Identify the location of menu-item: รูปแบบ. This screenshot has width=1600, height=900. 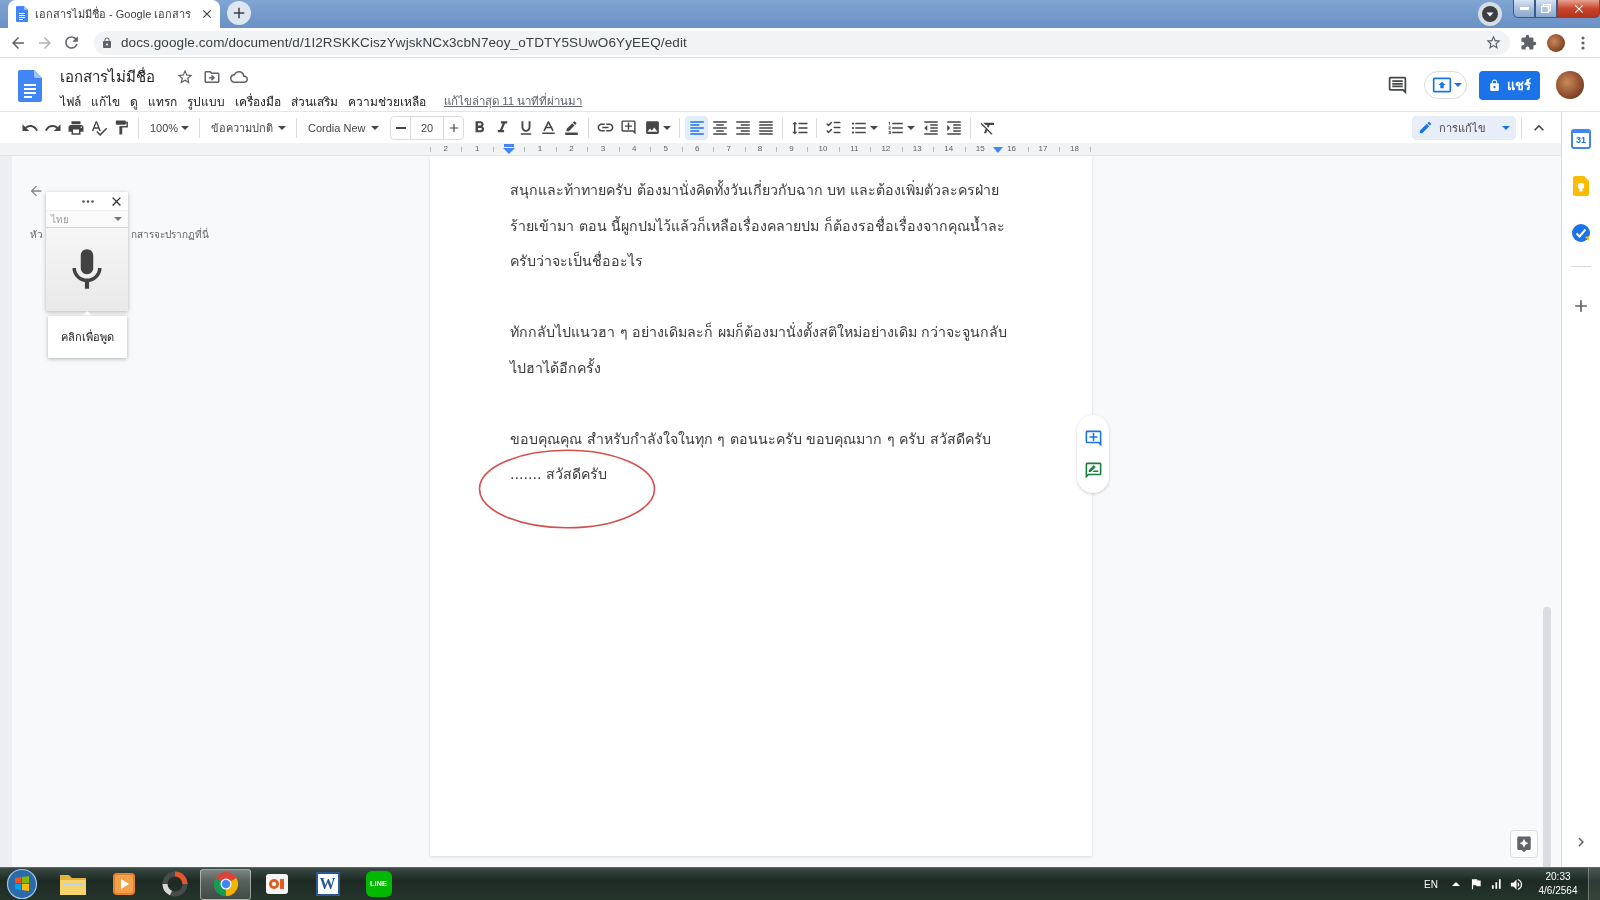
(206, 101).